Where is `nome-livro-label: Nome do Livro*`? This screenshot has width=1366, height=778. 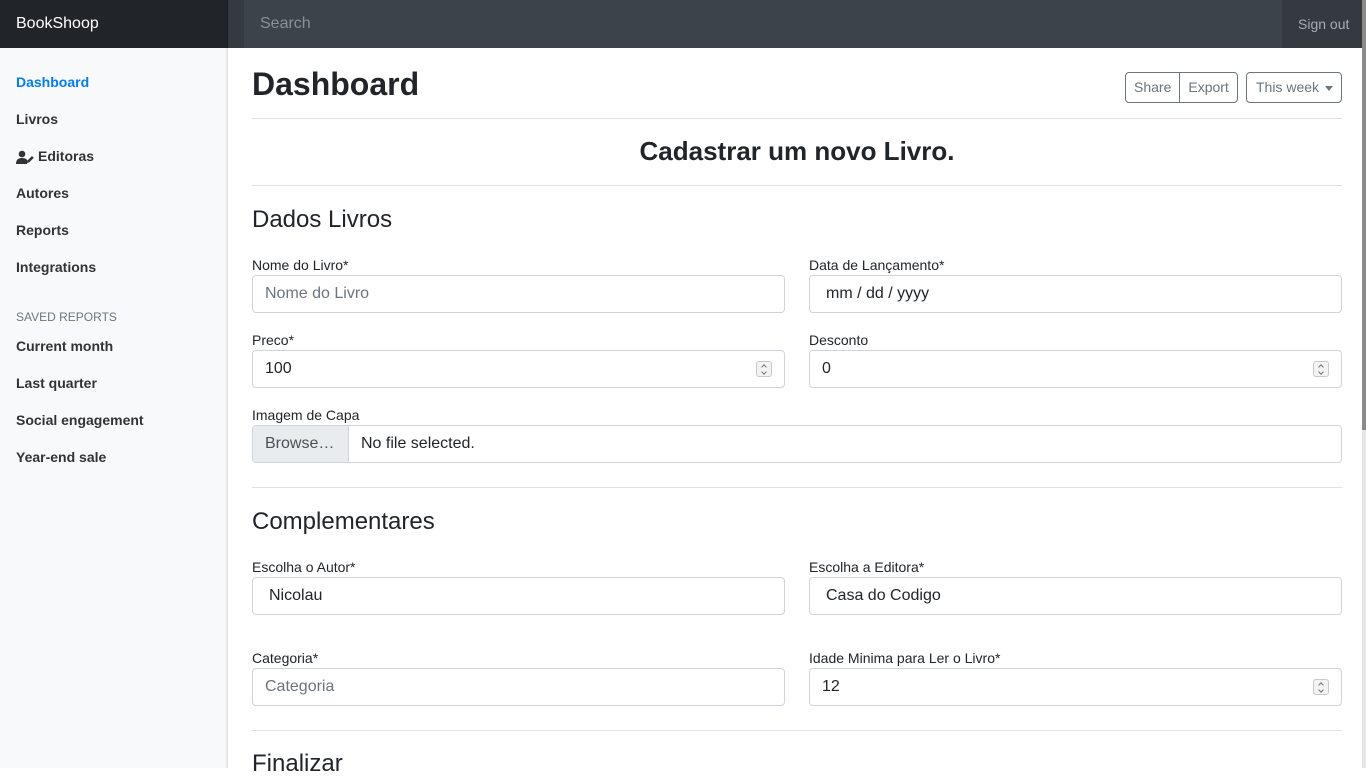 nome-livro-label: Nome do Livro* is located at coordinates (300, 265).